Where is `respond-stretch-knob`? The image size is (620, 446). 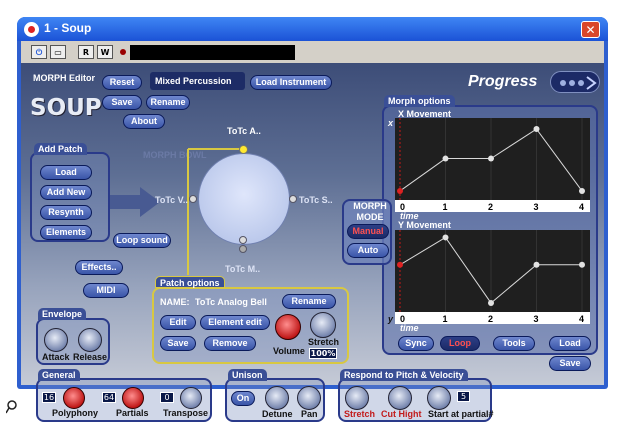 respond-stretch-knob is located at coordinates (357, 398).